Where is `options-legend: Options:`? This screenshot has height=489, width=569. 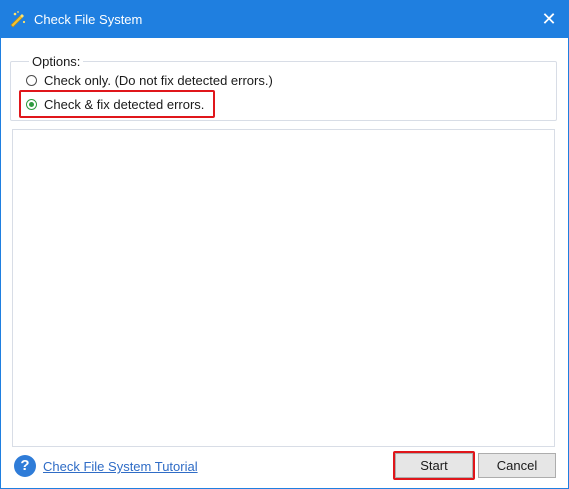
options-legend: Options: is located at coordinates (56, 61).